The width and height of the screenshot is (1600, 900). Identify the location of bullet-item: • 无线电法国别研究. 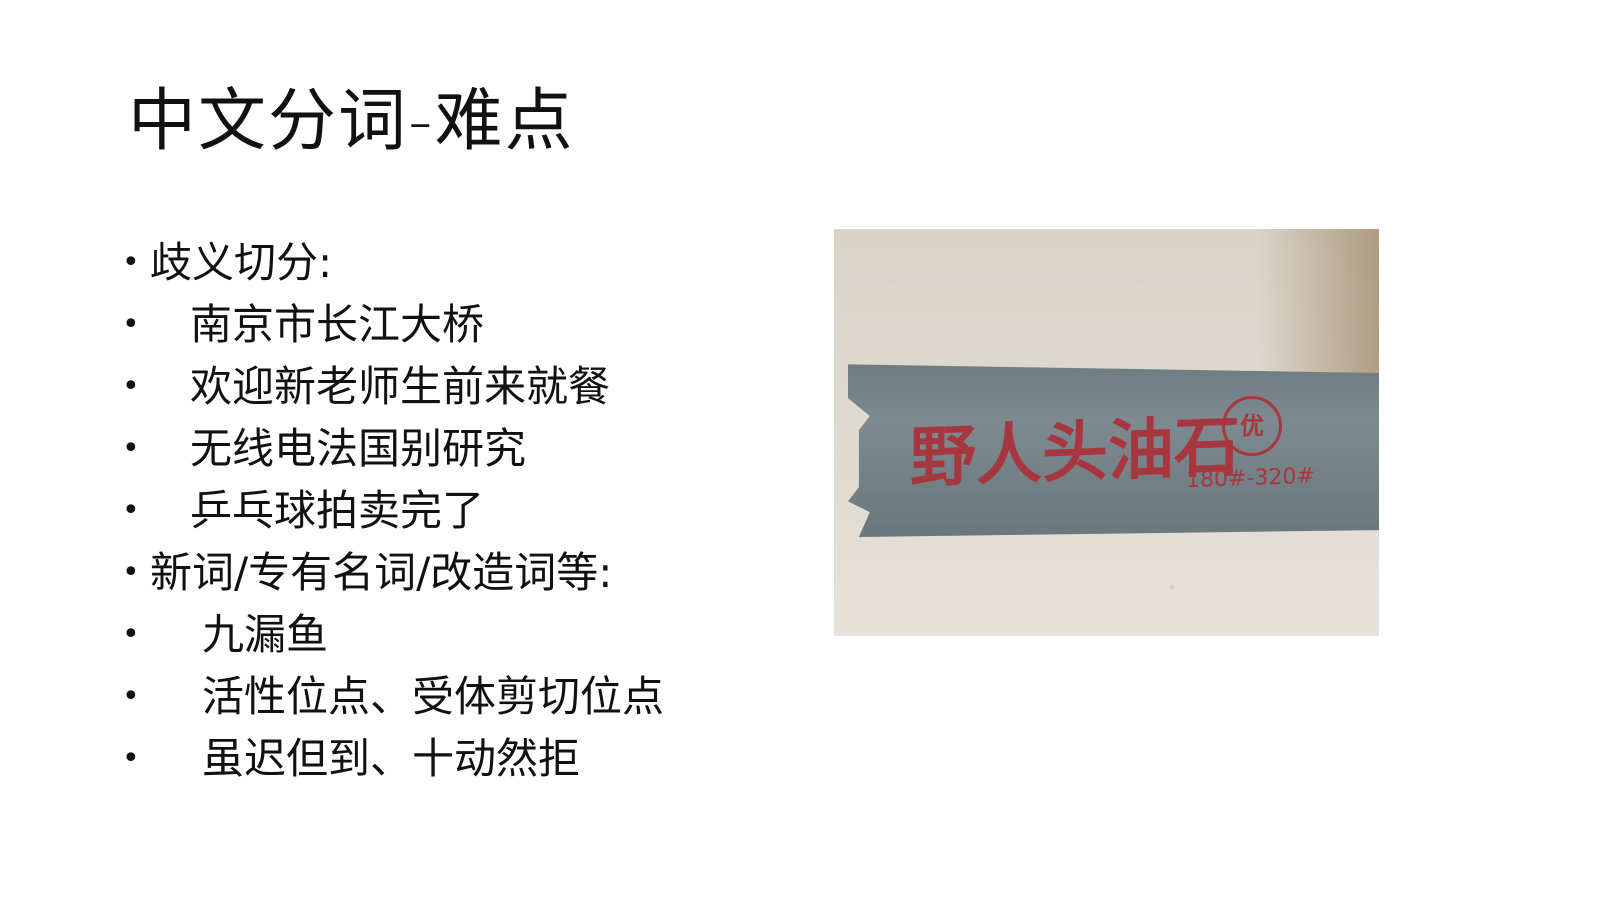
(393, 449).